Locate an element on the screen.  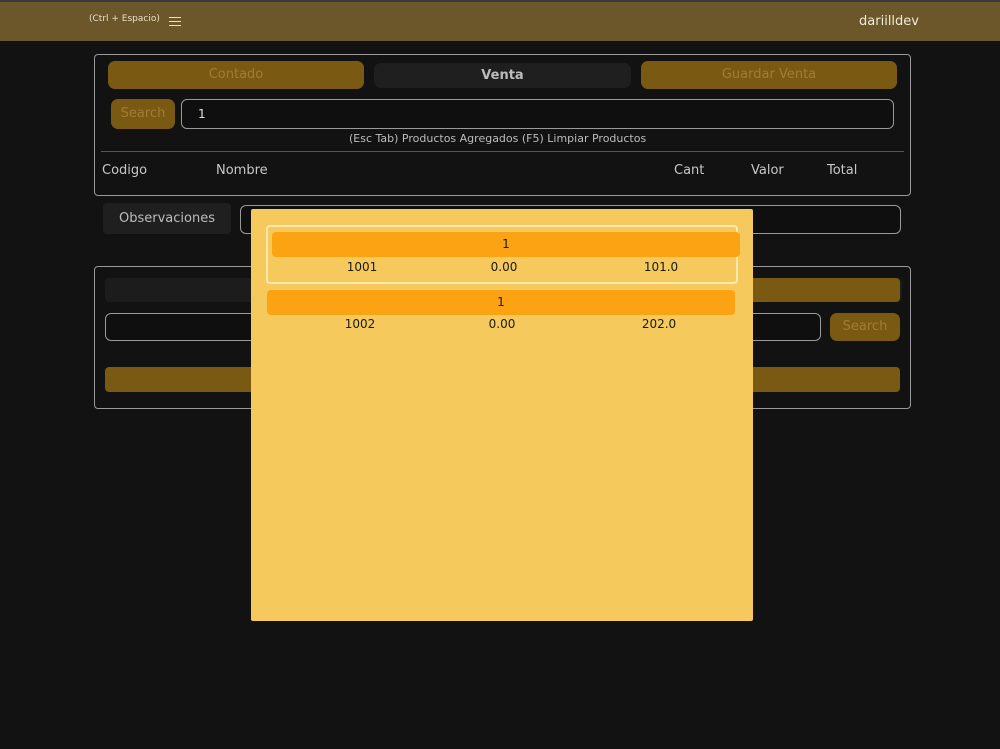
column-header-valor: Valor is located at coordinates (767, 170).